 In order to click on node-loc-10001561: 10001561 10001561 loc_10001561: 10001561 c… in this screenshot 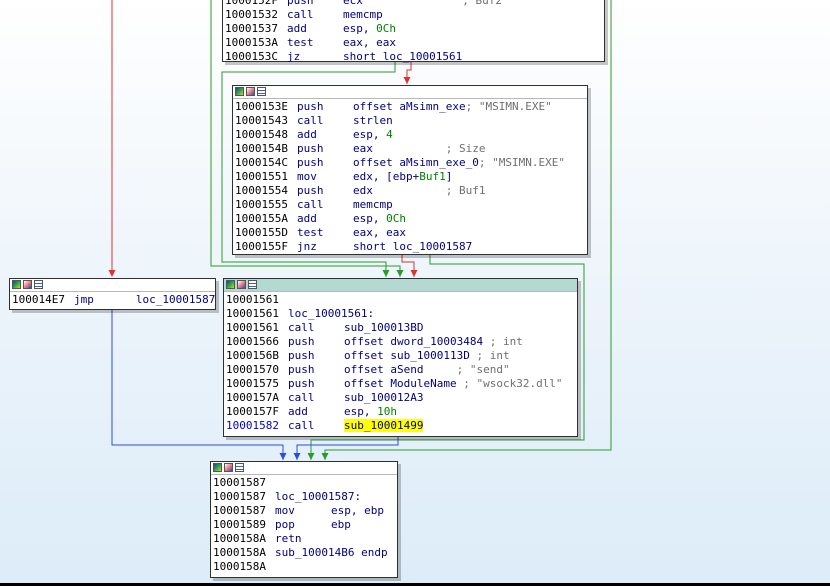, I will do `click(400, 357)`.